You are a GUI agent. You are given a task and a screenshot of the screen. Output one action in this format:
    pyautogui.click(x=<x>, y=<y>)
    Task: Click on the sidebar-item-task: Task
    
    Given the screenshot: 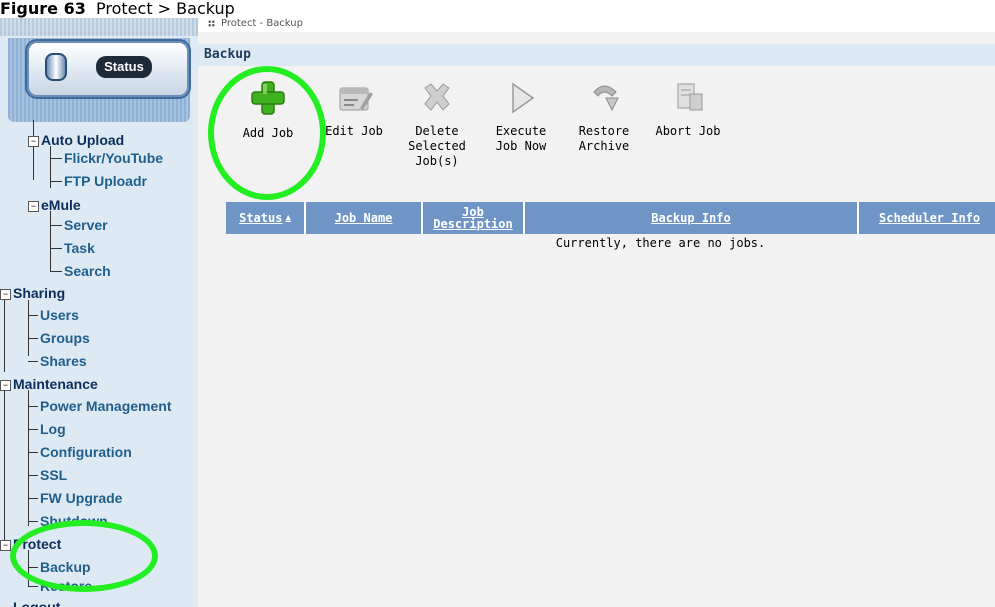 What is the action you would take?
    pyautogui.click(x=79, y=248)
    